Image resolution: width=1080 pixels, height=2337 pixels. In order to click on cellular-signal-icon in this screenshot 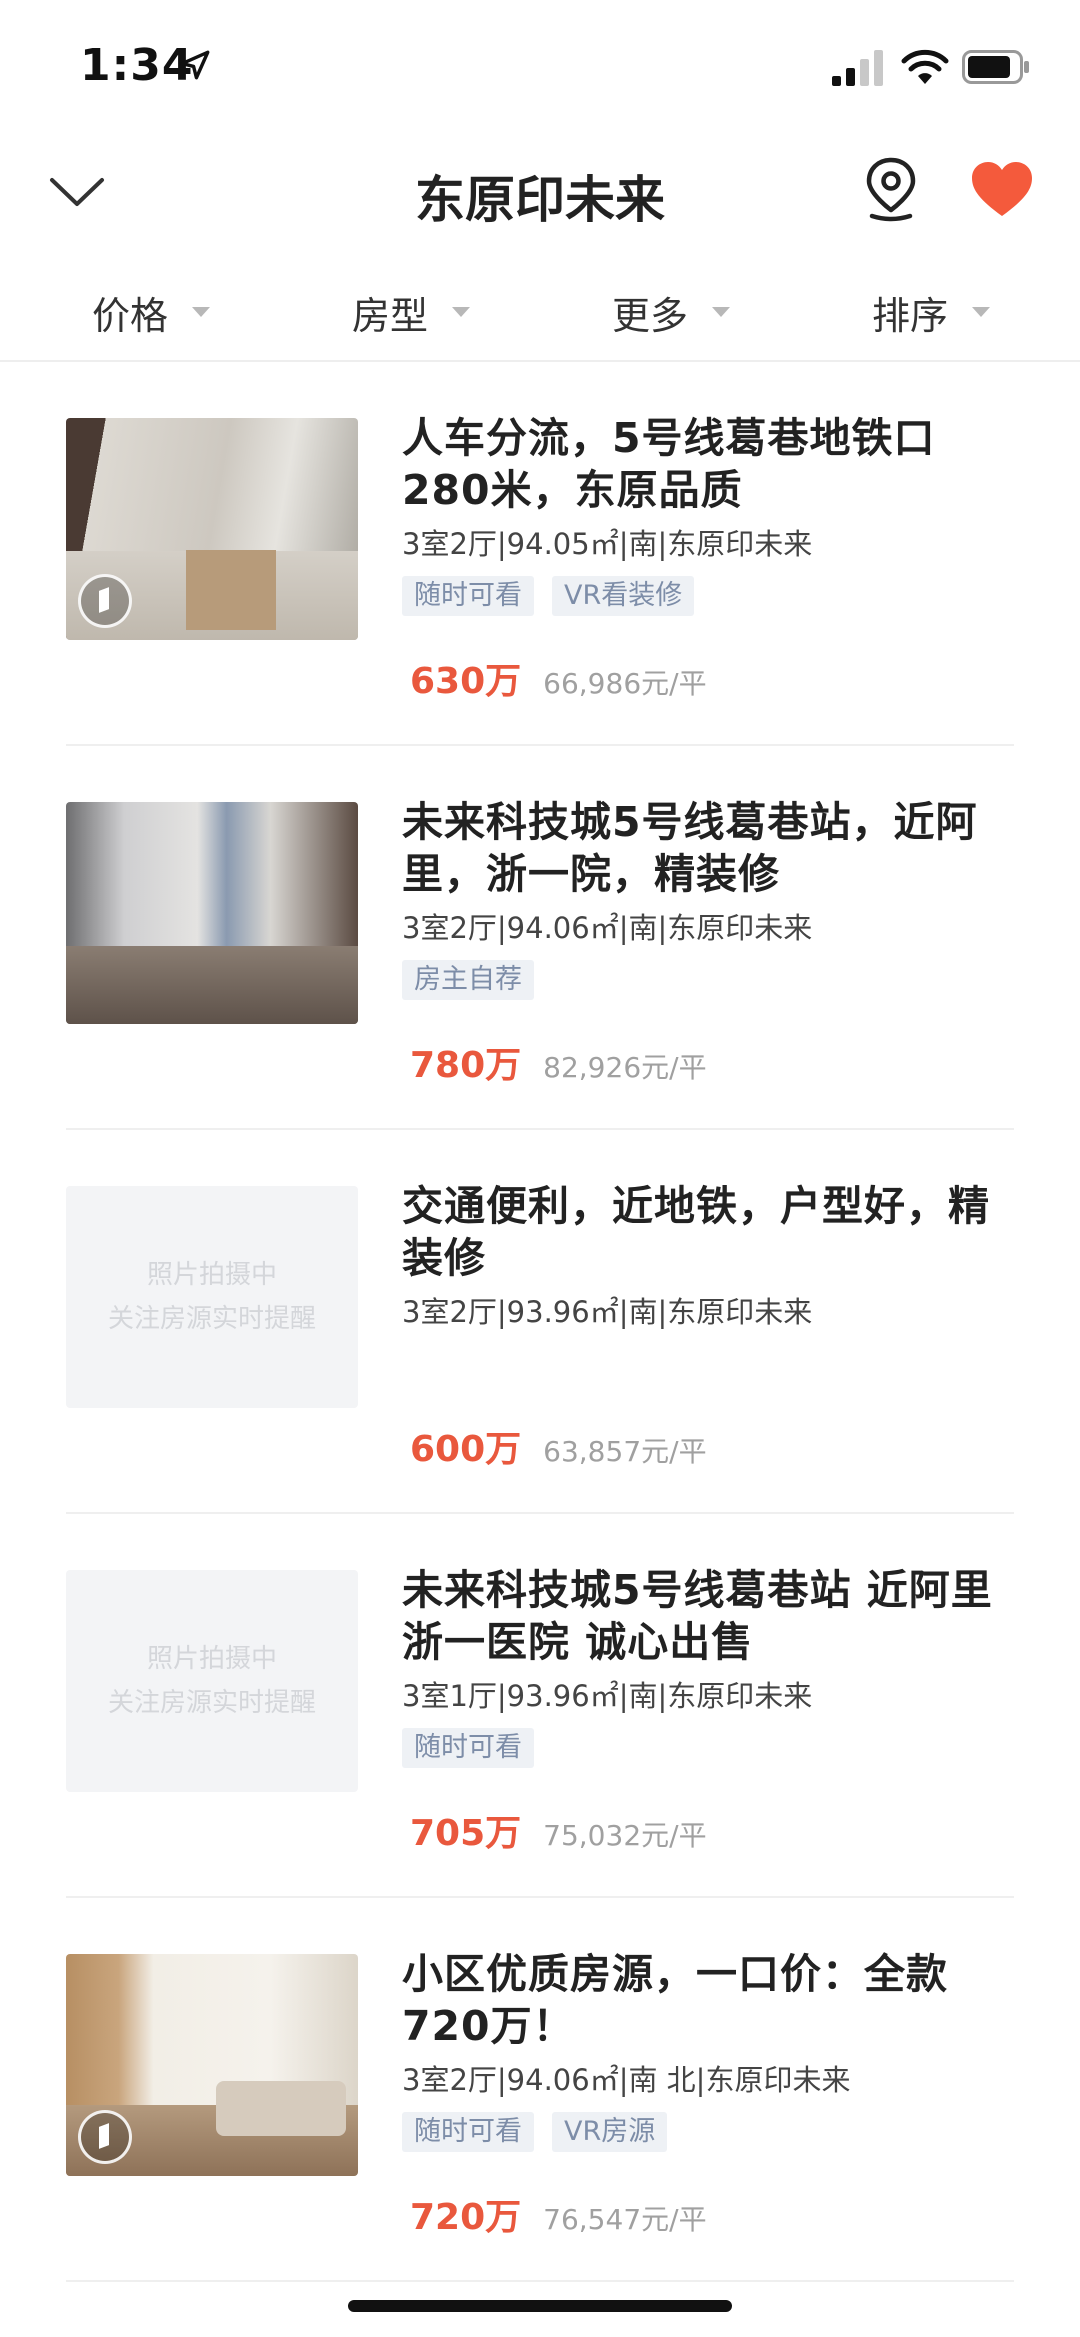, I will do `click(857, 68)`.